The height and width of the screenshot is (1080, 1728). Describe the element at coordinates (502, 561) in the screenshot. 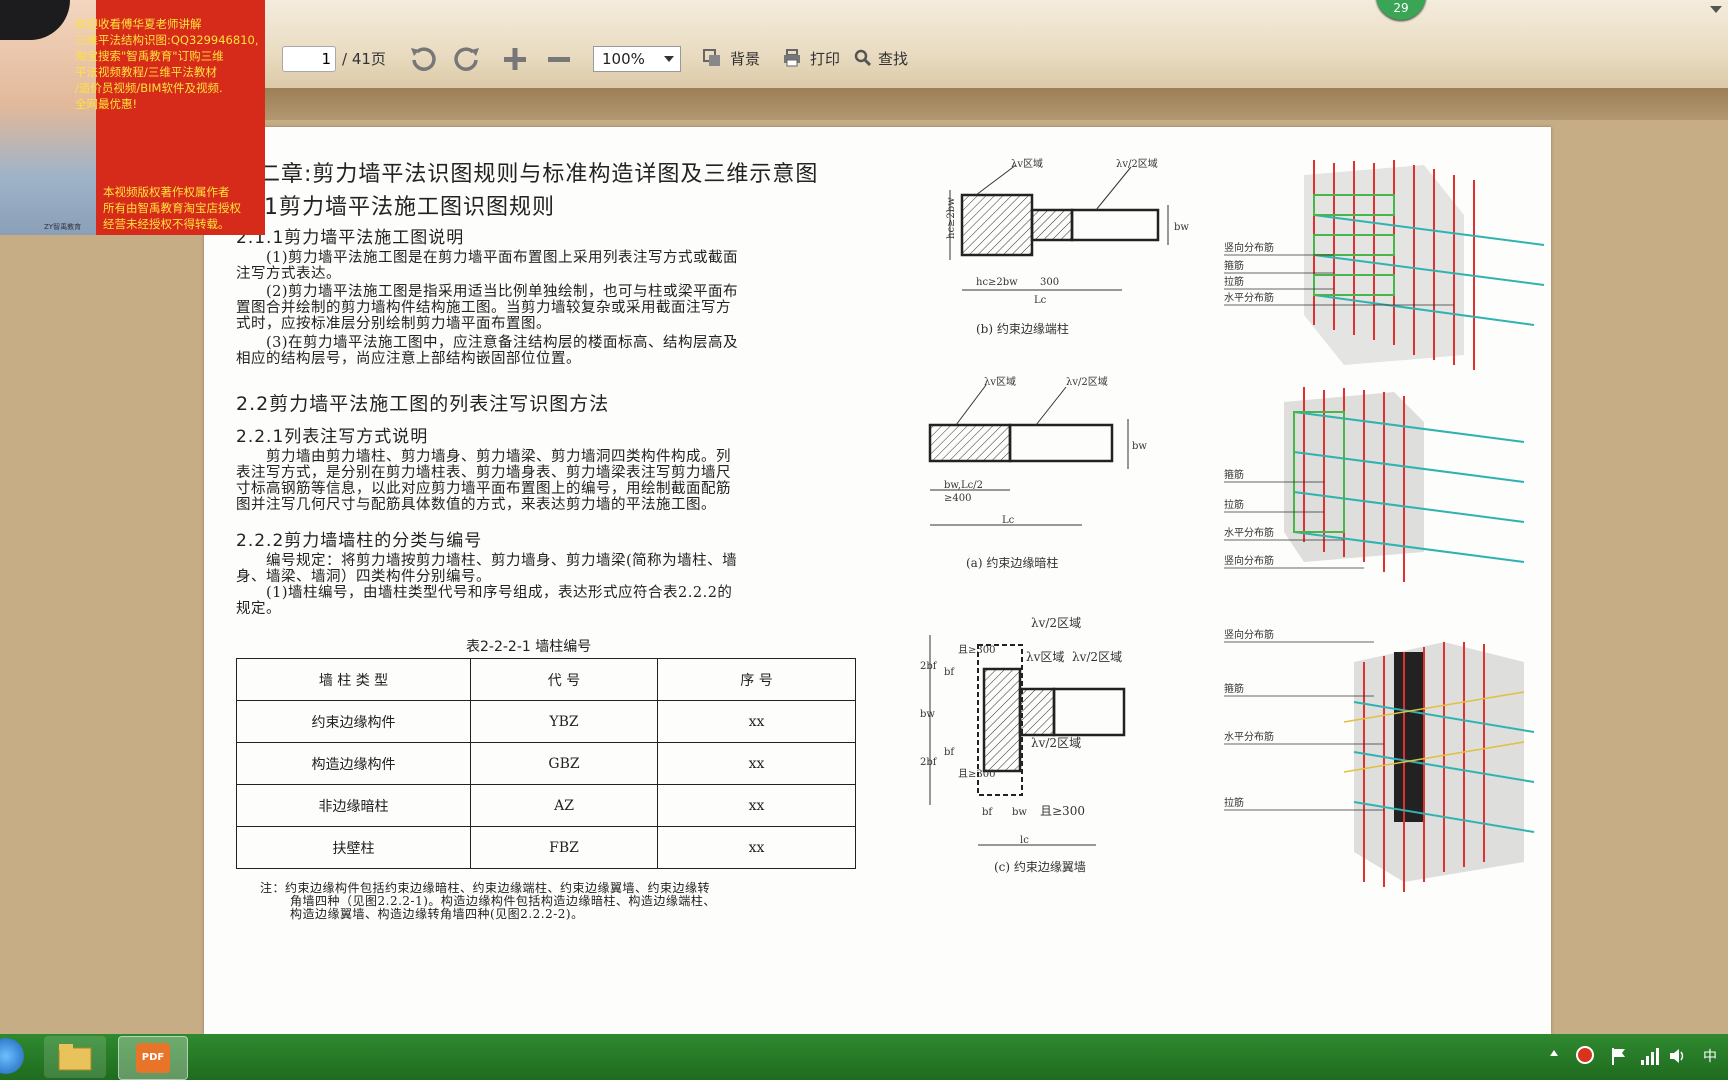

I see `paragraph-line: 编号规定：将剪力墙按剪力墙柱、剪力墙身、剪力墙梁(简称为墙柱、墙` at that location.